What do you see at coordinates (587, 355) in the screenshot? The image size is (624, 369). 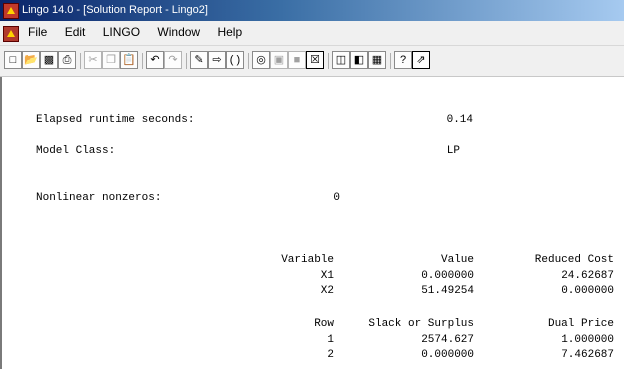 I see `row-dual-price: 7.462687` at bounding box center [587, 355].